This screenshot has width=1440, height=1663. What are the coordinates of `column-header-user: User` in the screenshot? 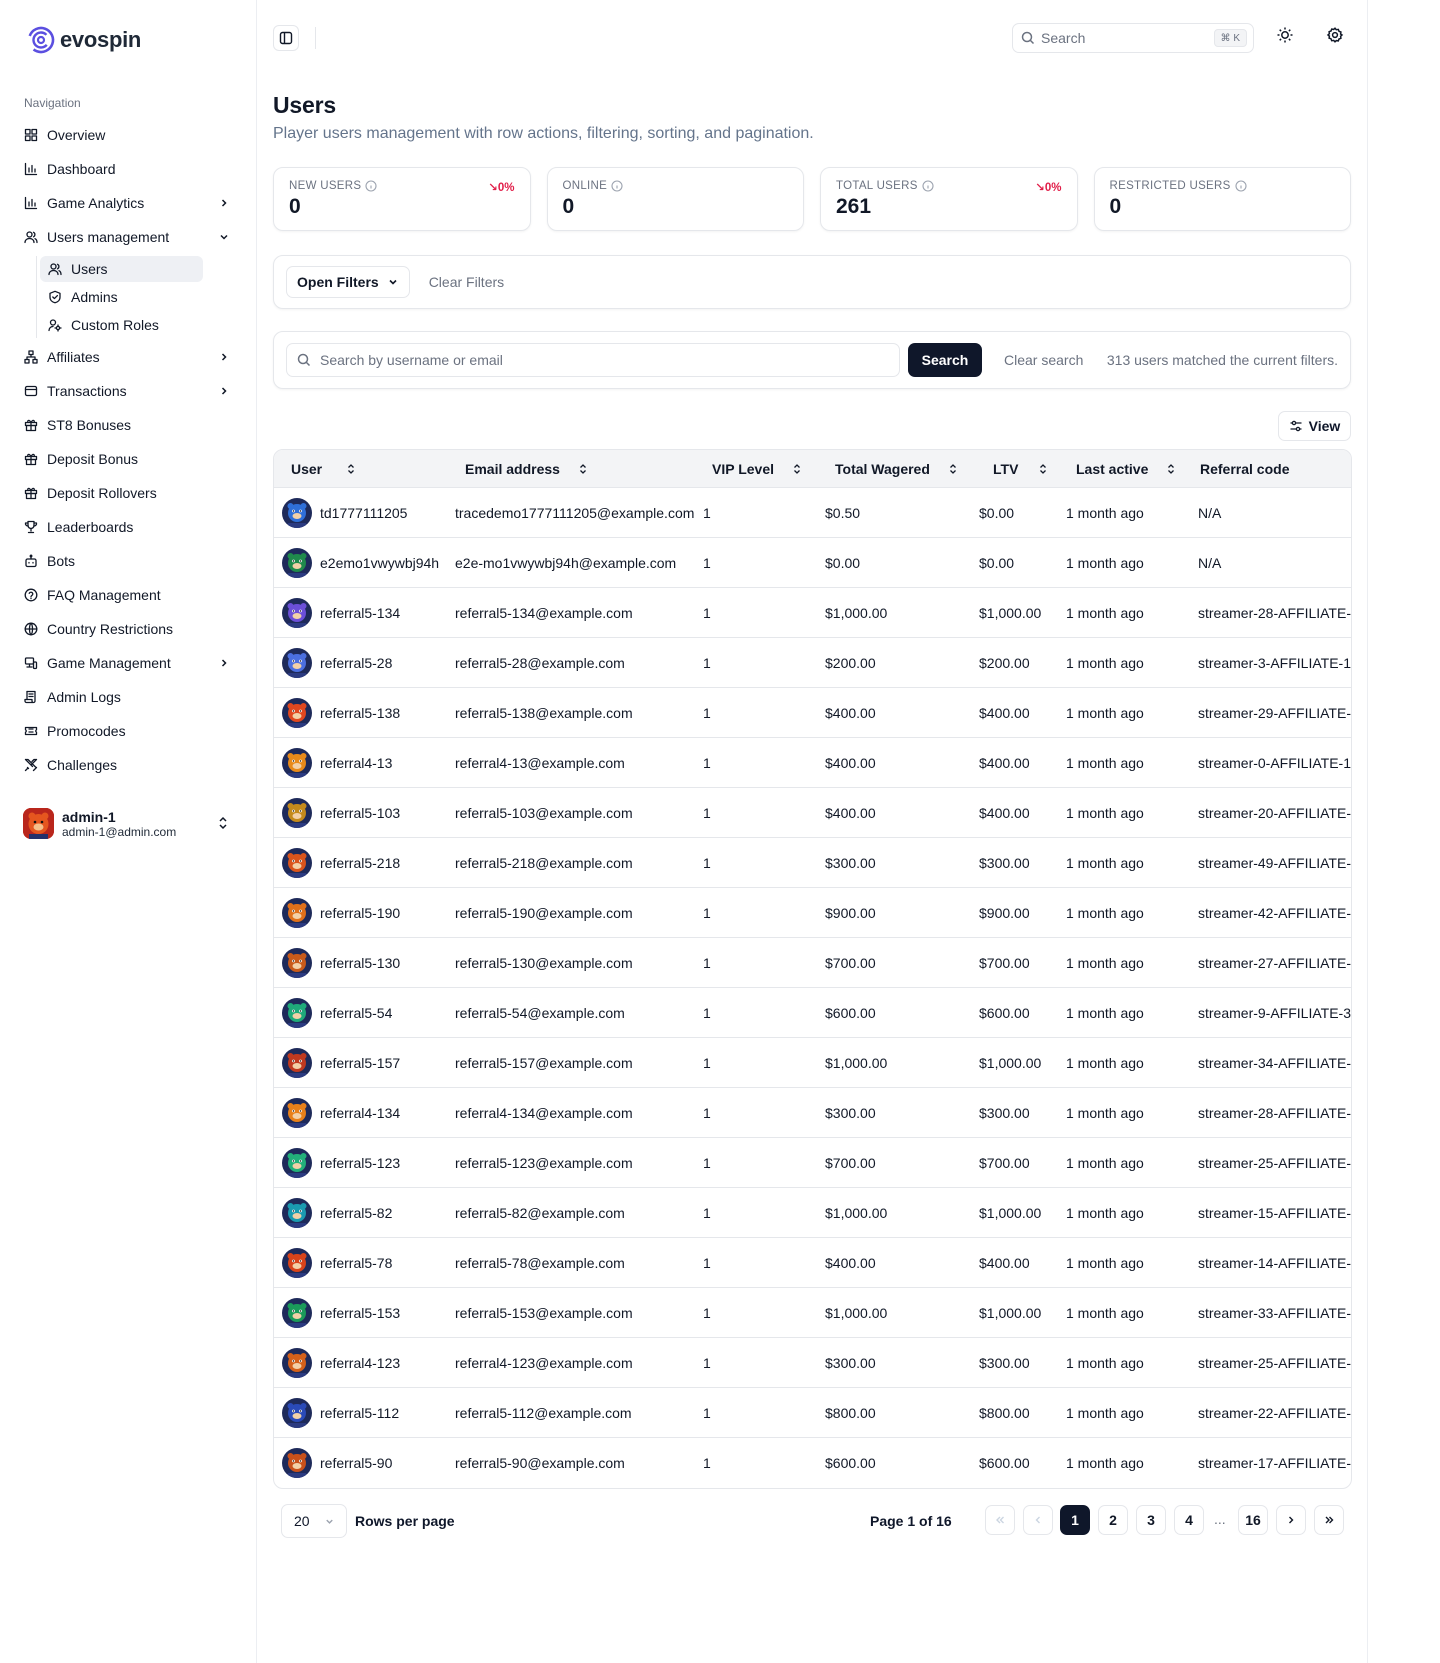 It's located at (360, 469).